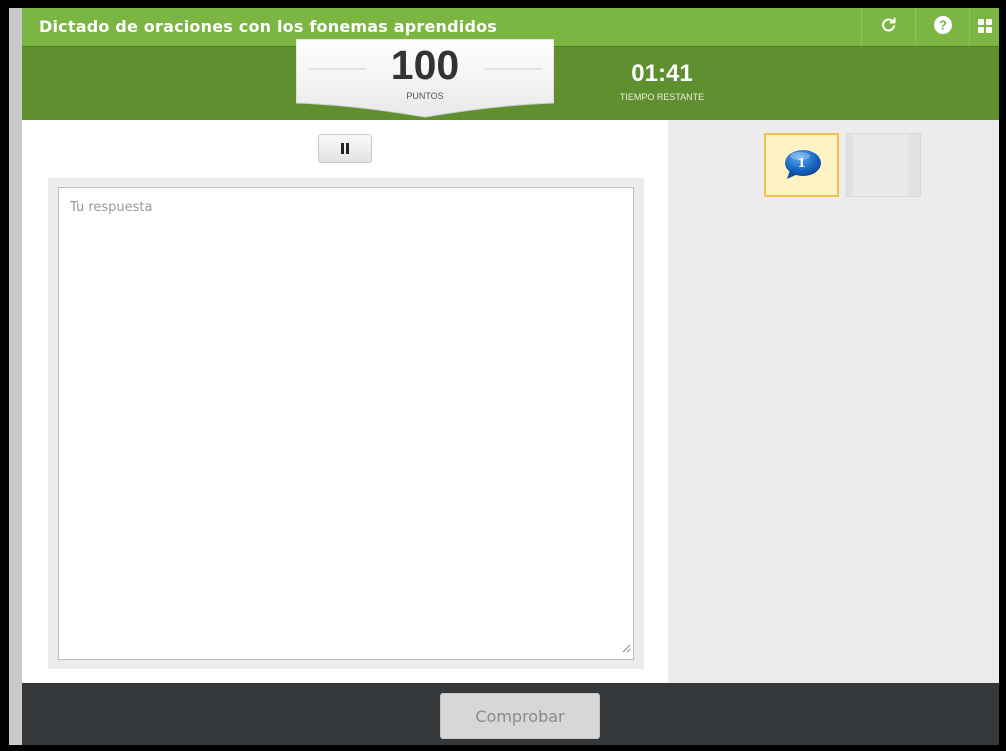 The height and width of the screenshot is (751, 1006). I want to click on pause-icon, so click(345, 148).